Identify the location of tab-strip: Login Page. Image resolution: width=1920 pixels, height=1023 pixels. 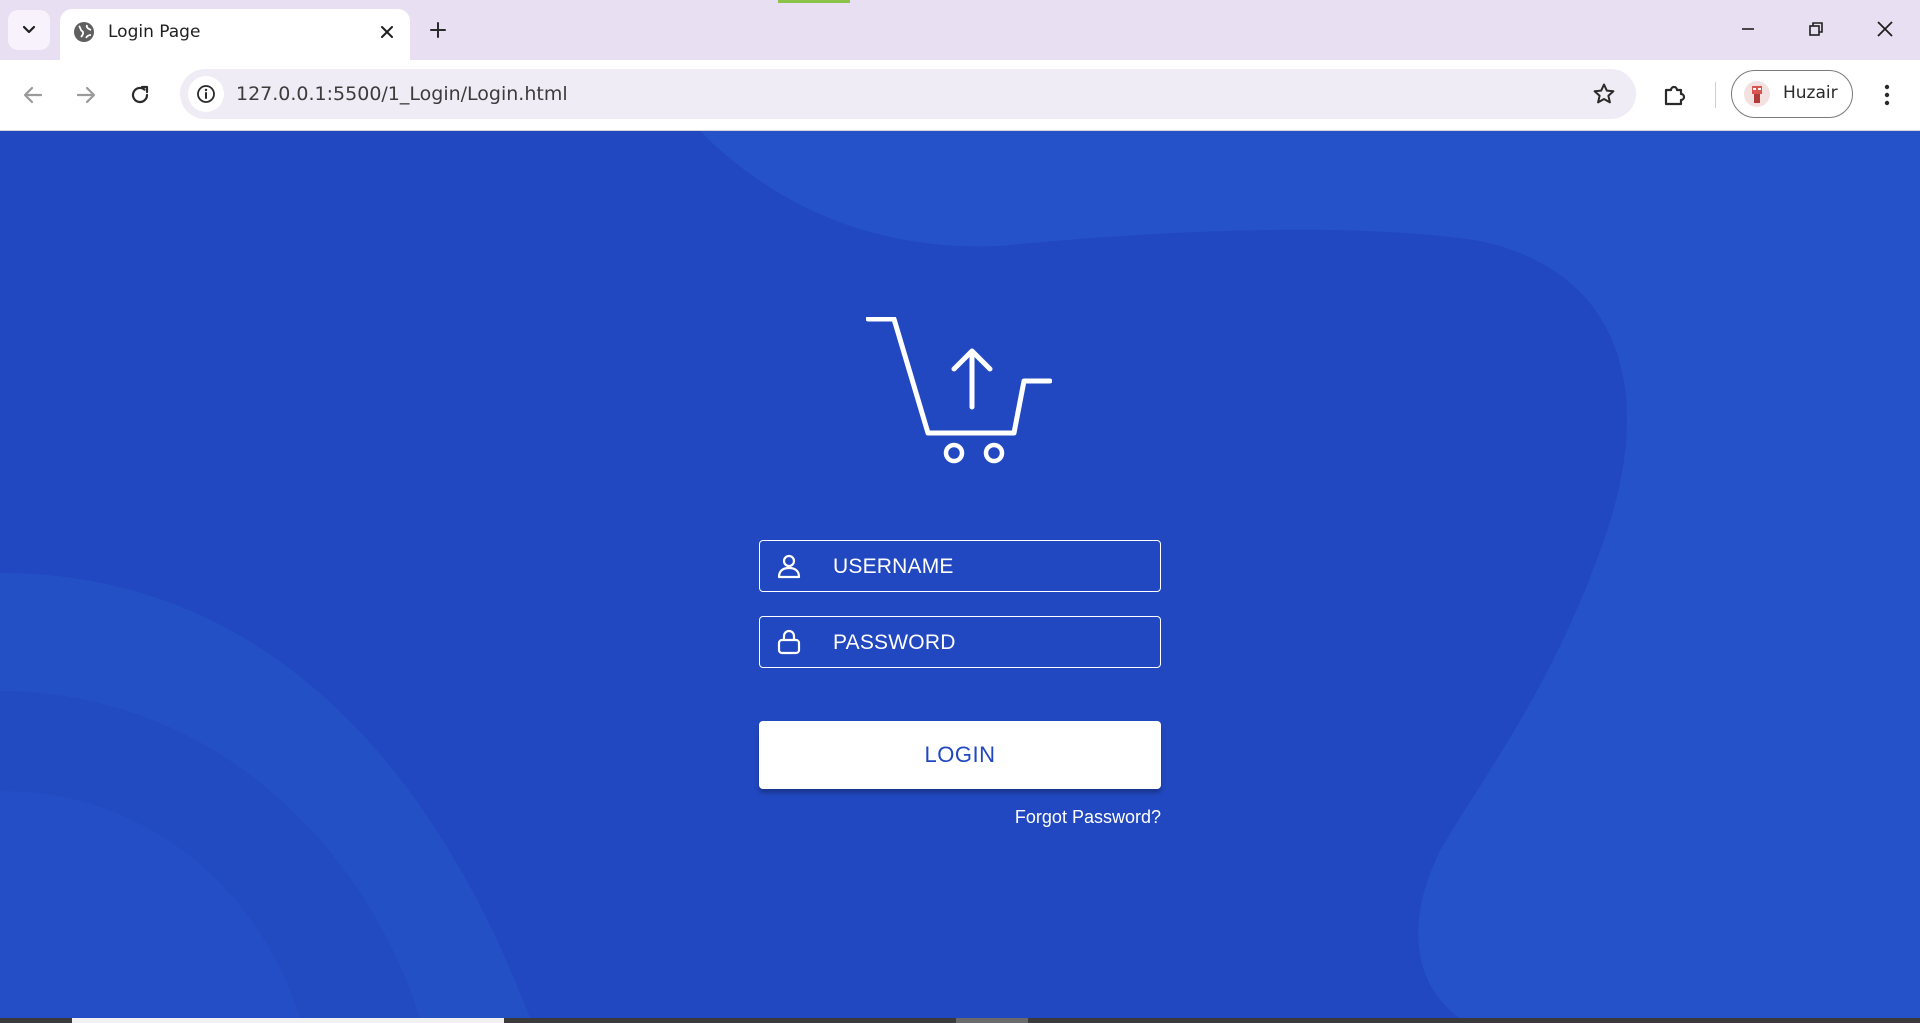
(960, 30).